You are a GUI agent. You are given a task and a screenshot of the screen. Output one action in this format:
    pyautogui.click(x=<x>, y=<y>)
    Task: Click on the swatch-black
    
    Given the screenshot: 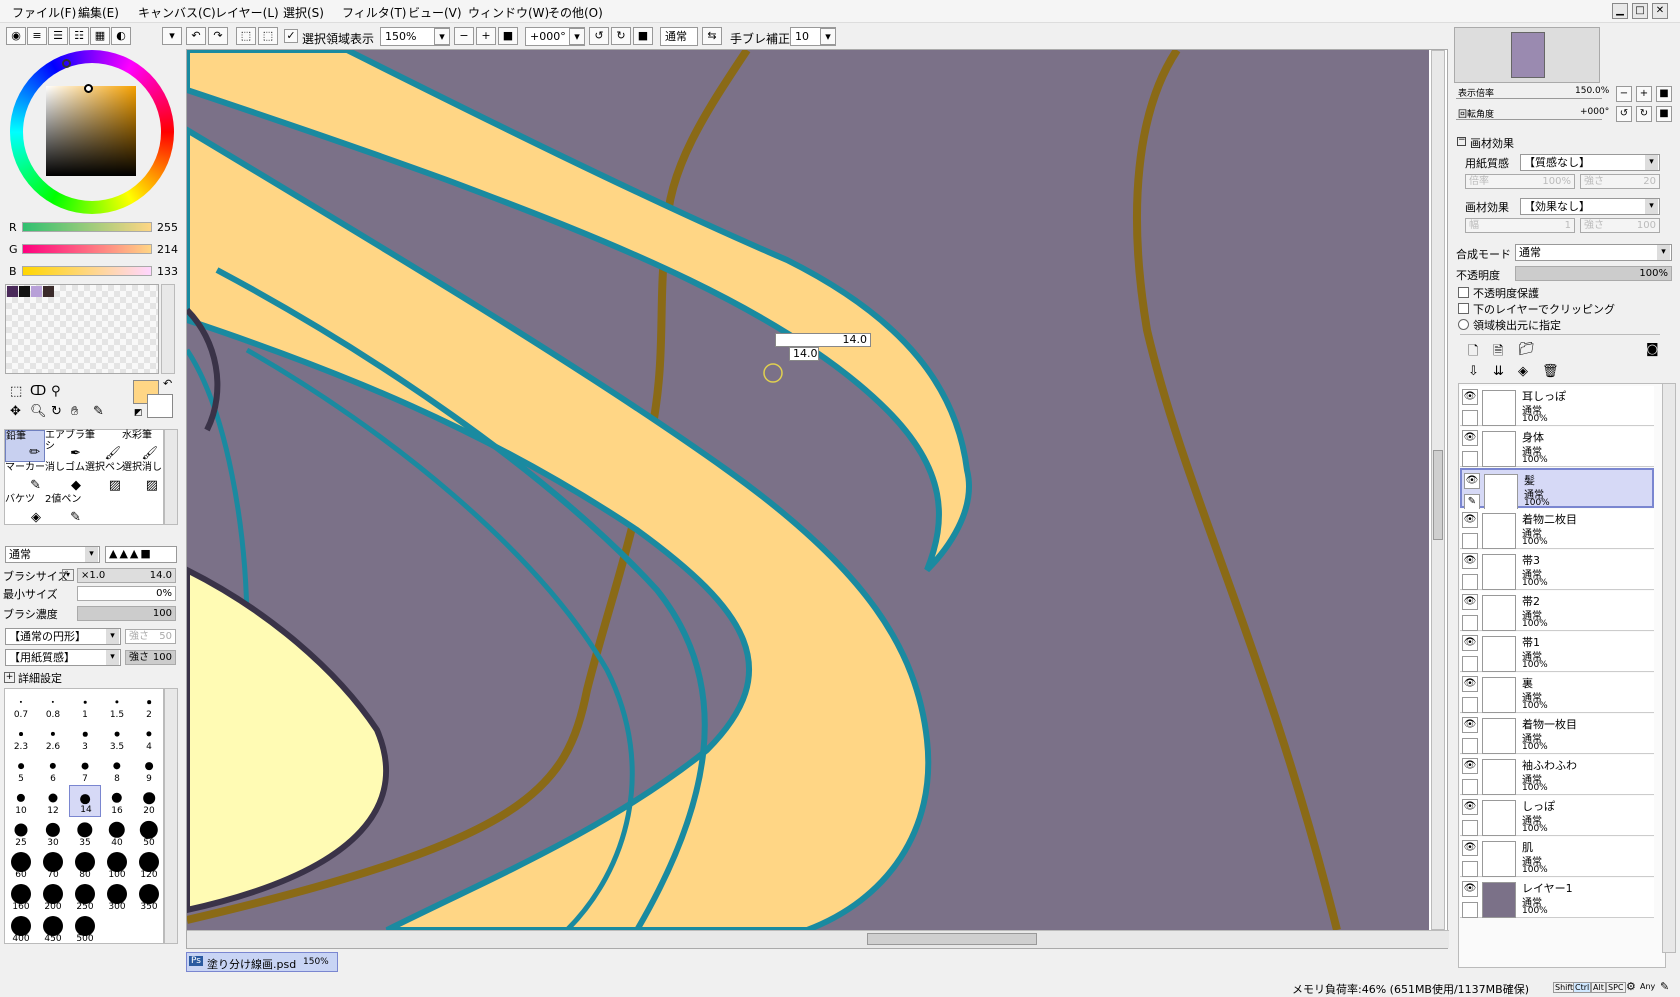 What is the action you would take?
    pyautogui.click(x=24, y=291)
    